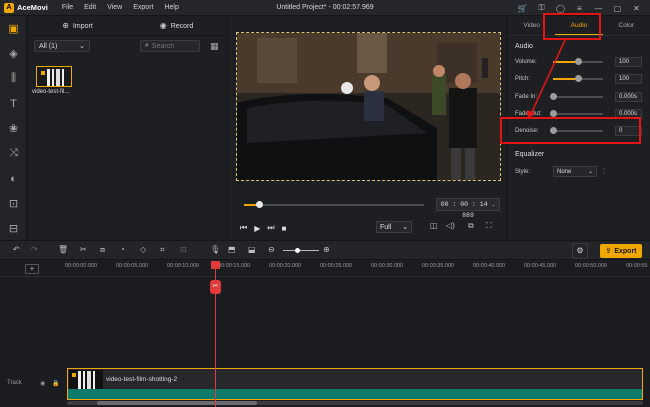 The width and height of the screenshot is (650, 407). Describe the element at coordinates (270, 228) in the screenshot. I see `next-frame-icon: ⏭` at that location.